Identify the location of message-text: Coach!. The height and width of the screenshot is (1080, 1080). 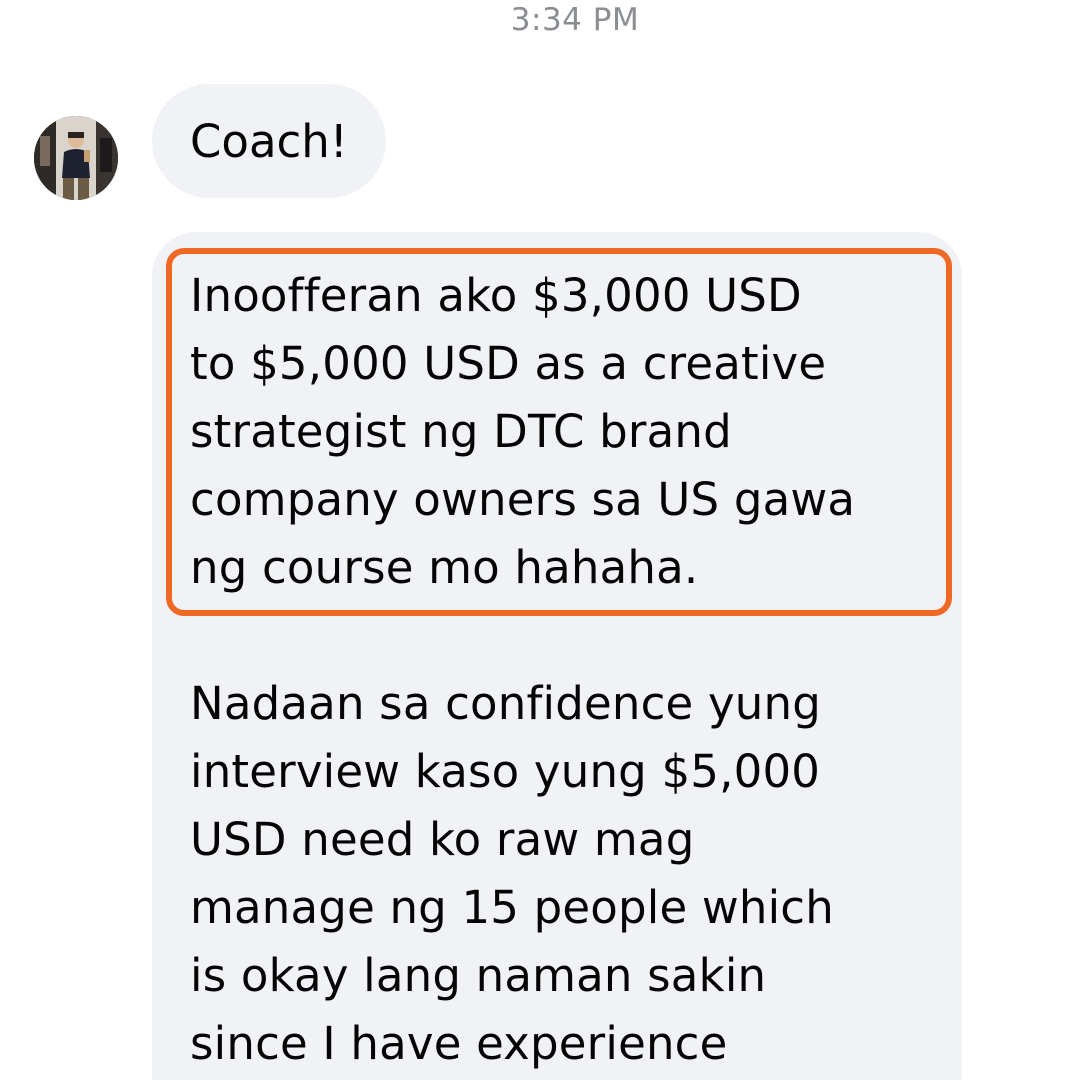
(269, 141).